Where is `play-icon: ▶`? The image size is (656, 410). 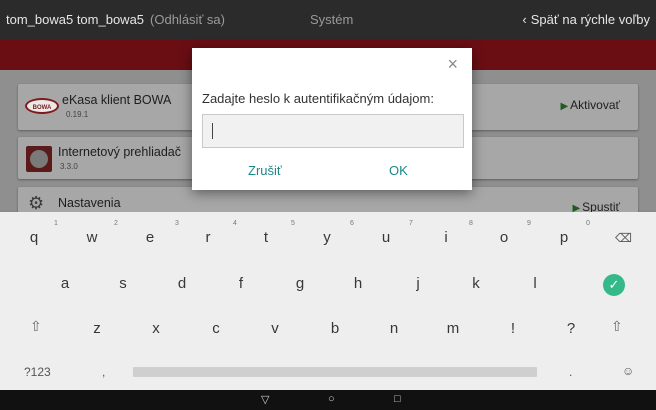 play-icon: ▶ is located at coordinates (564, 106).